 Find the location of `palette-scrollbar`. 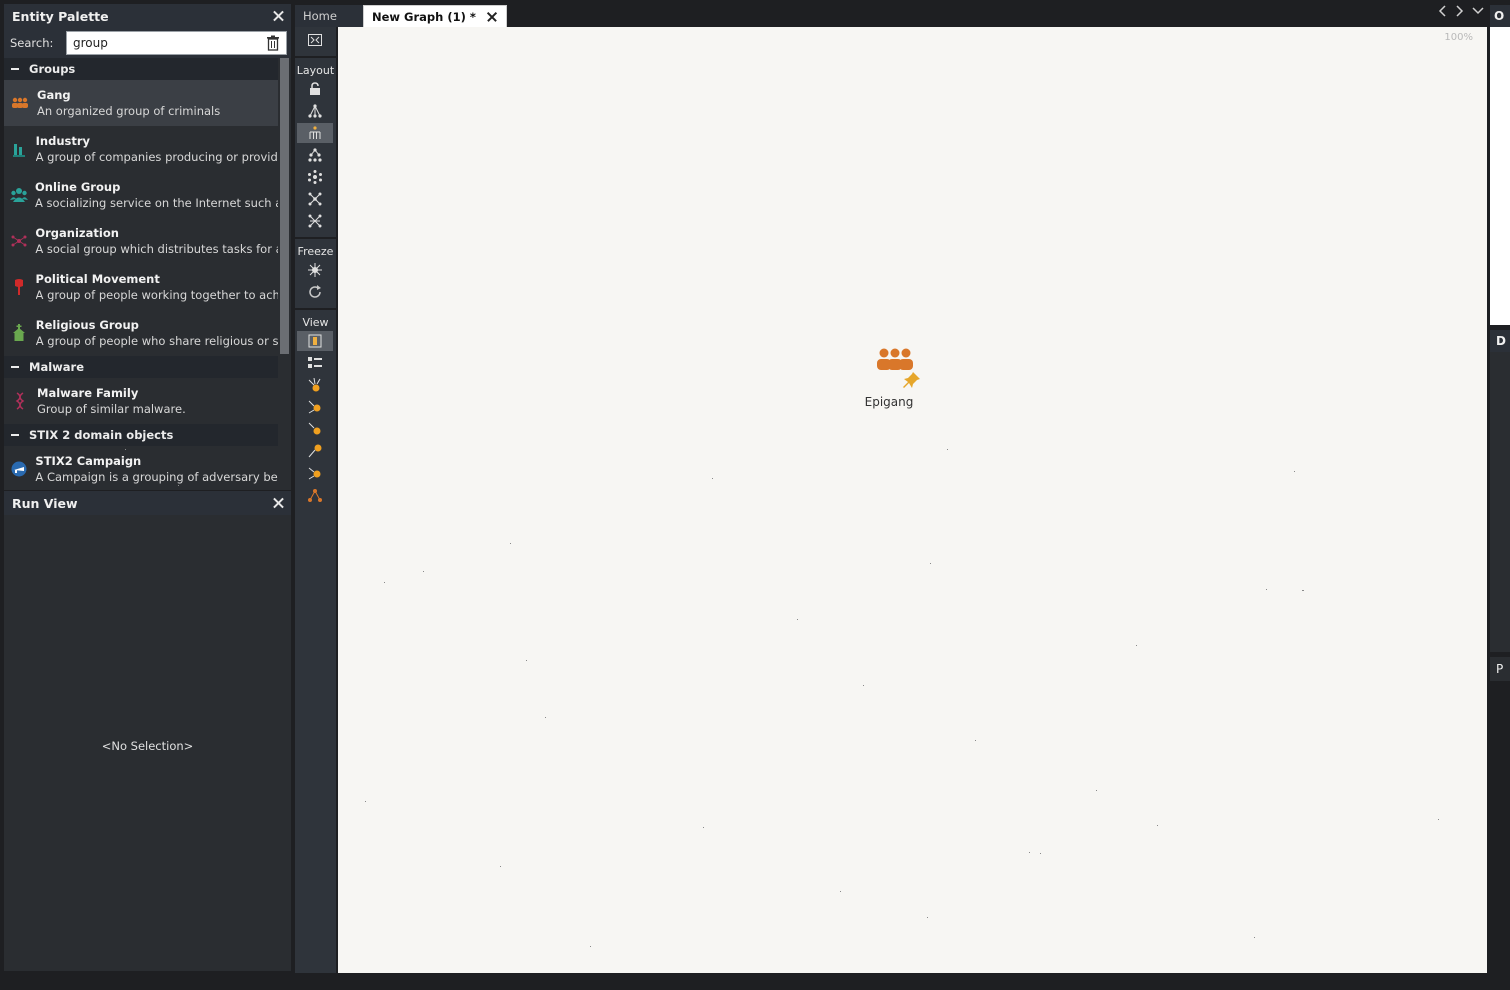

palette-scrollbar is located at coordinates (284, 274).